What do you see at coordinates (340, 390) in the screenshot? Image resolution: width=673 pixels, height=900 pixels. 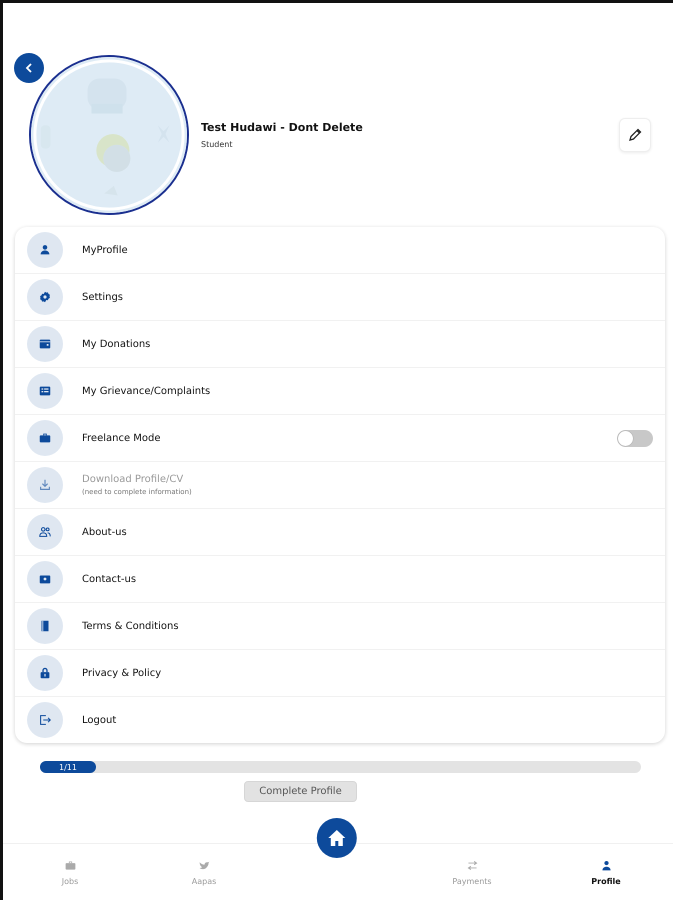 I see `menu-item: My Grievance/Complaints` at bounding box center [340, 390].